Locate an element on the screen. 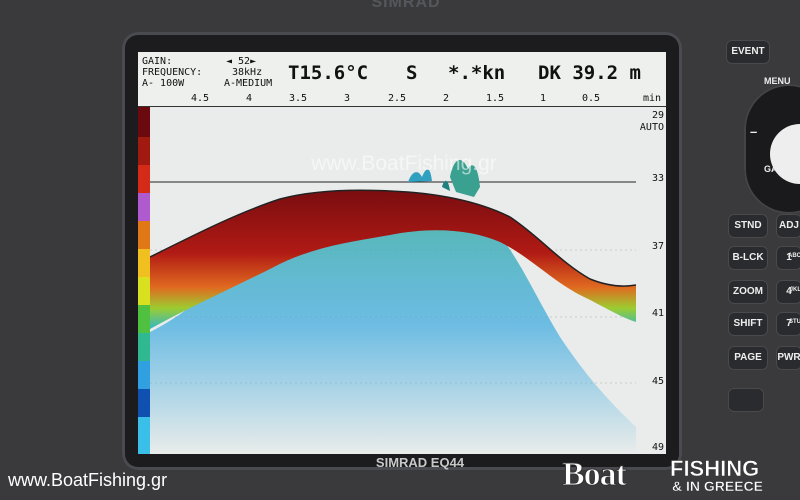 The image size is (800, 500). scale-label: 2 is located at coordinates (446, 98).